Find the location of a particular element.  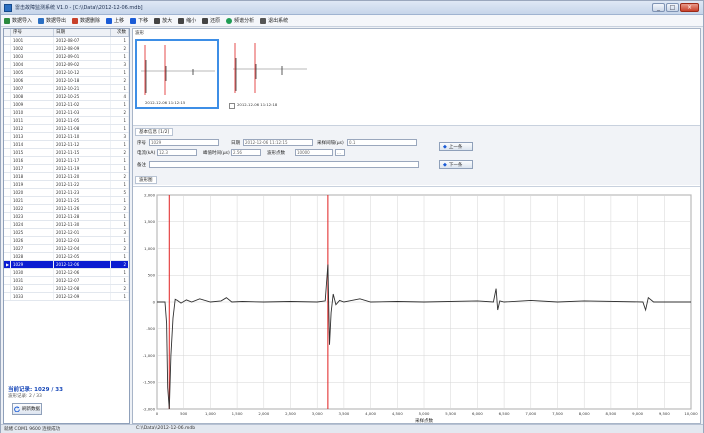

list-header: 序号 日期 次数 is located at coordinates (66, 33).